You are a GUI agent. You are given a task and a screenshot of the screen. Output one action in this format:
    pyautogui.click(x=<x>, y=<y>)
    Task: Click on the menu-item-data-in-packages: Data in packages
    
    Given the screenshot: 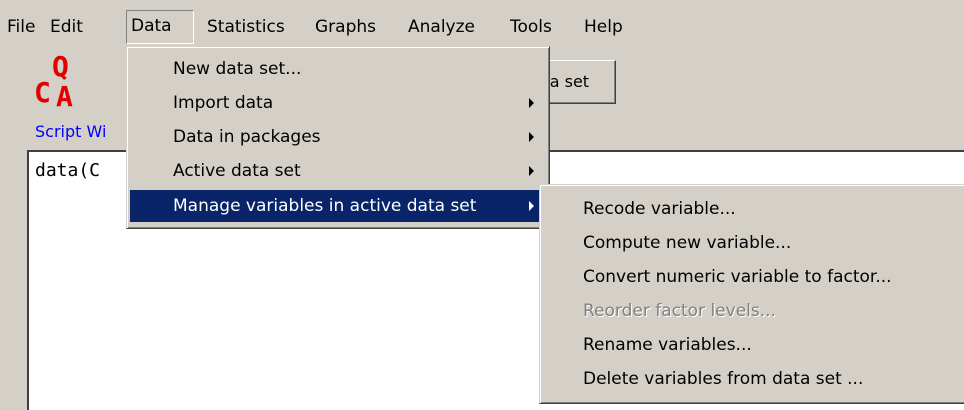 What is the action you would take?
    pyautogui.click(x=338, y=137)
    